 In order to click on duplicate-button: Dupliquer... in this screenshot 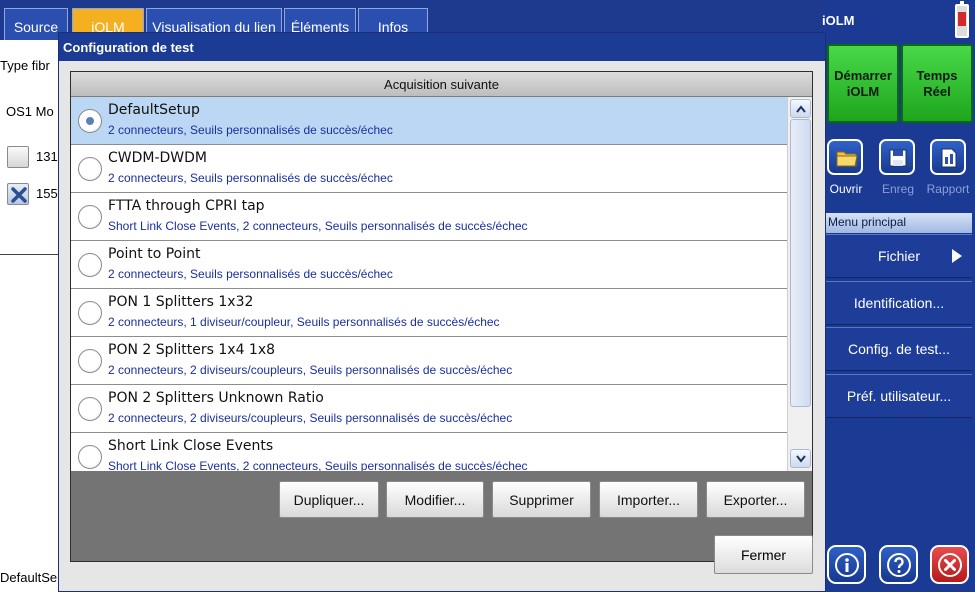, I will do `click(329, 499)`.